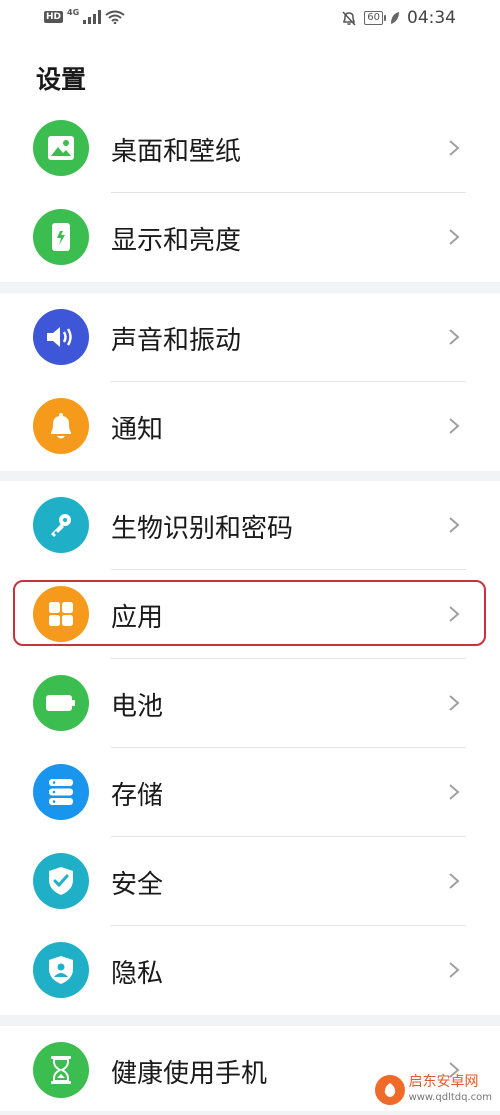  I want to click on settings-item-storage: 存储, so click(250, 792).